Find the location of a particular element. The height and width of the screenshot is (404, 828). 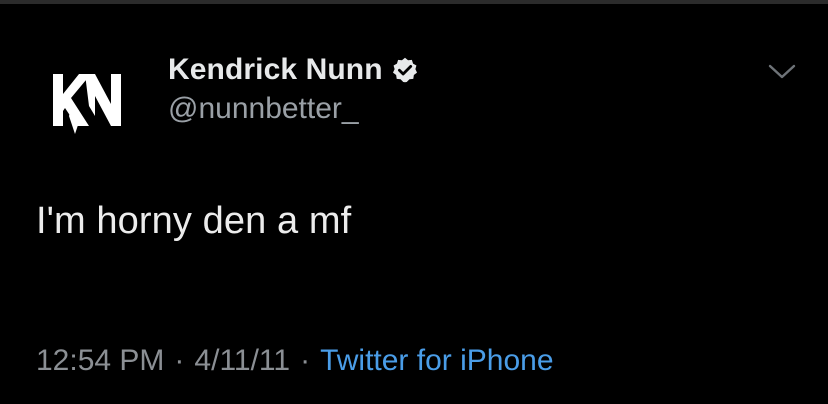

avatar is located at coordinates (88, 100).